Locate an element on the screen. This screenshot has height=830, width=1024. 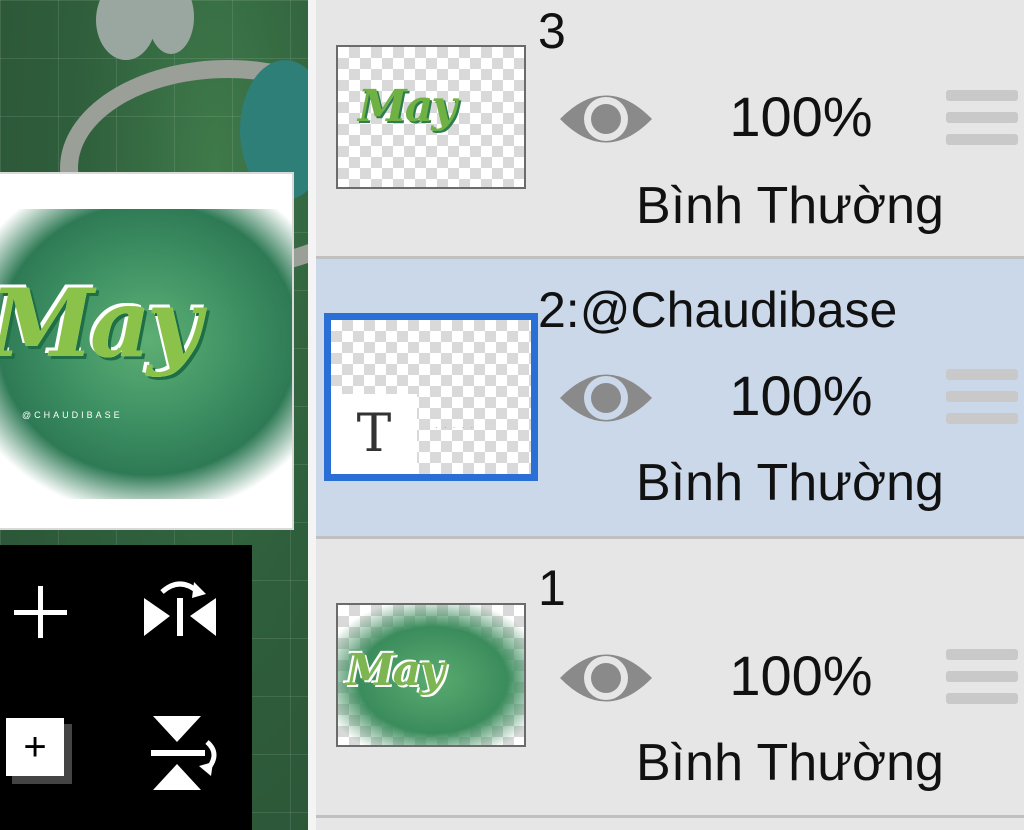
thumbnail-text: · · · · · is located at coordinates (455, 427).